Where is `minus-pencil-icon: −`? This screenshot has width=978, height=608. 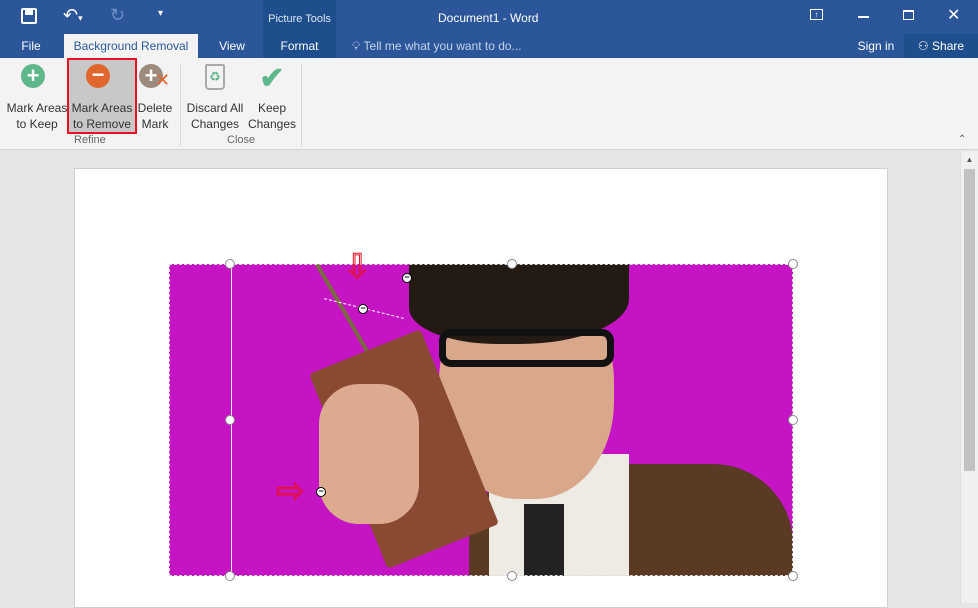
minus-pencil-icon: − is located at coordinates (102, 80).